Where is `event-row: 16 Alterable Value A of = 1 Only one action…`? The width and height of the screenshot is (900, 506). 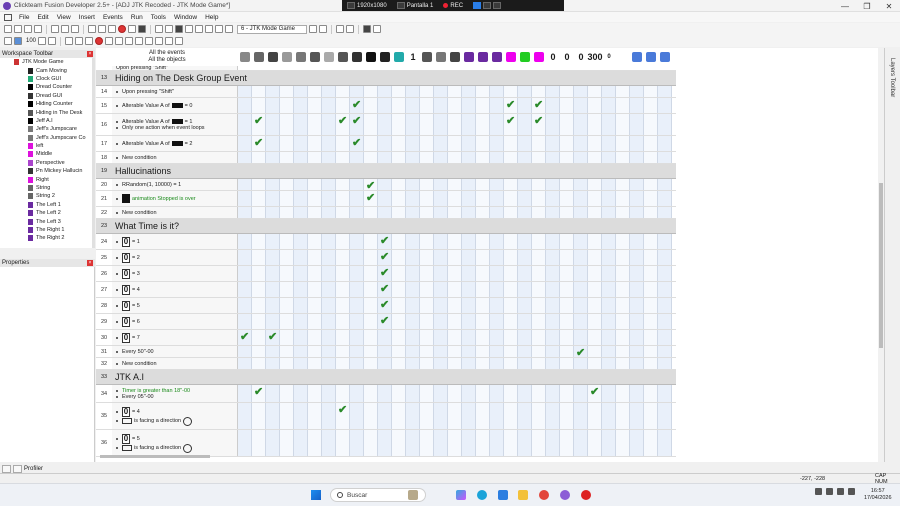
event-row: 16 Alterable Value A of = 1 Only one action… is located at coordinates (386, 125).